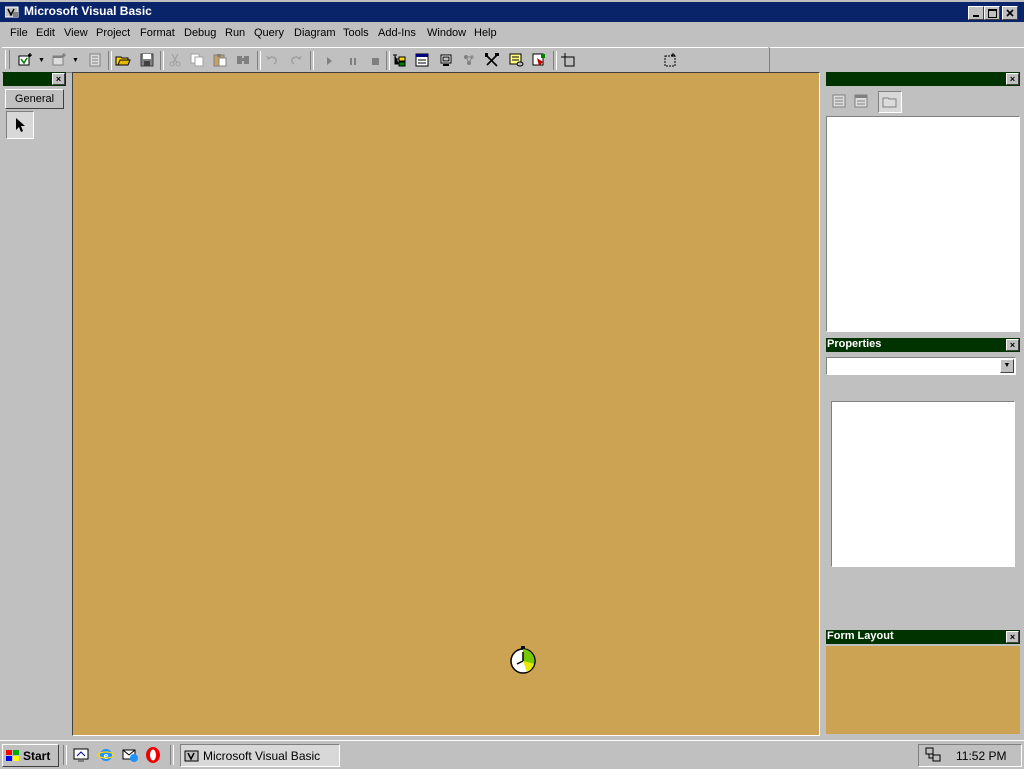  I want to click on form-layout-icon, so click(446, 60).